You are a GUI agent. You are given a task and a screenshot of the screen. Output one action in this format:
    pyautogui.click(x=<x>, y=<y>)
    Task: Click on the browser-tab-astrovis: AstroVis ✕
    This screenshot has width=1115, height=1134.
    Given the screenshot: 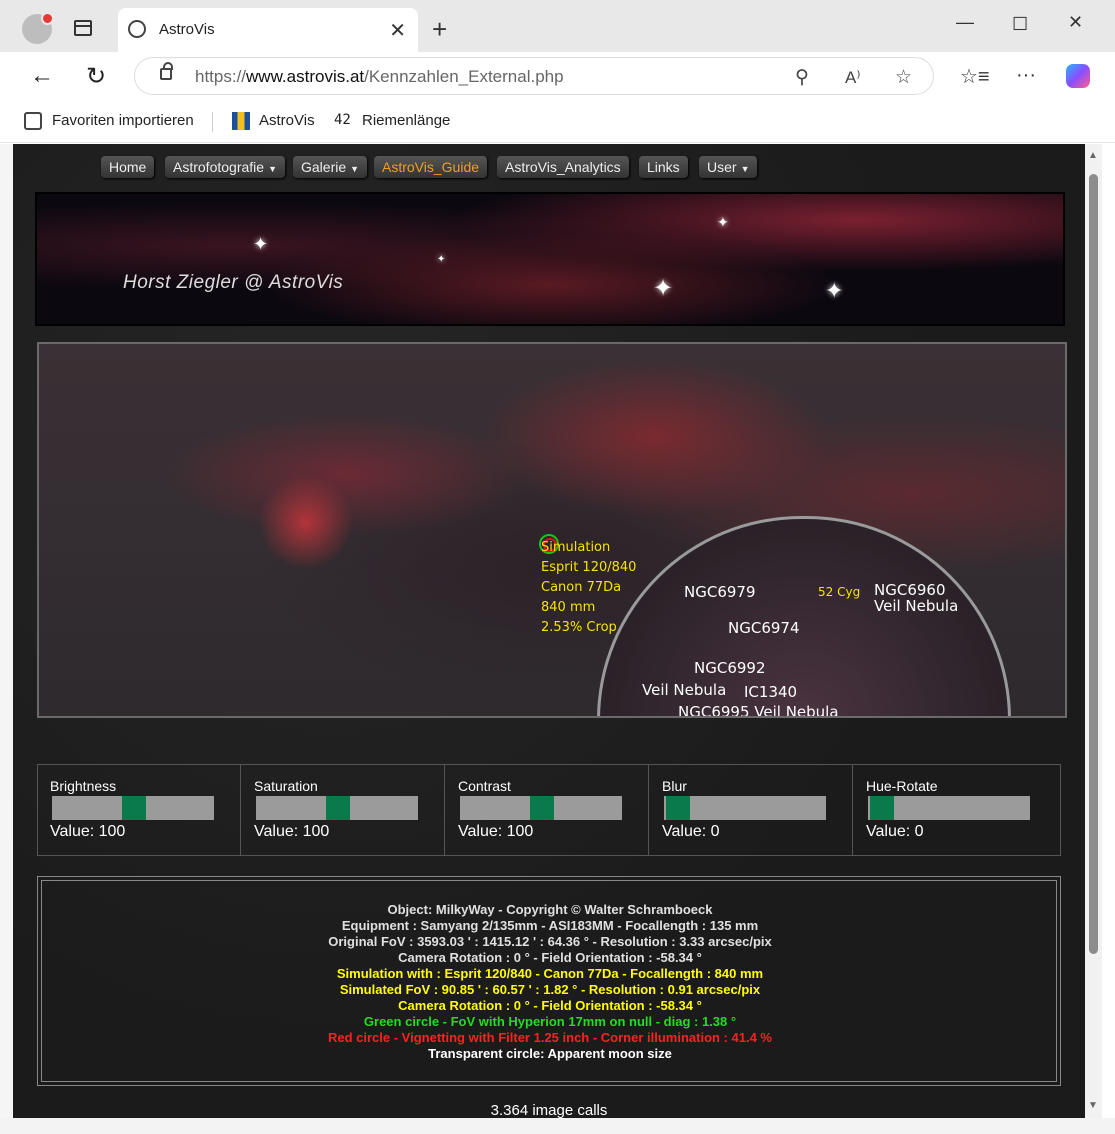 What is the action you would take?
    pyautogui.click(x=268, y=30)
    